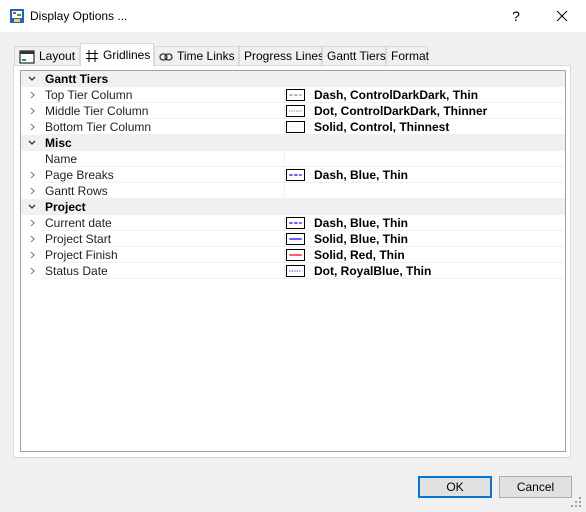  I want to click on tab-gridlines: Gridlines, so click(117, 54).